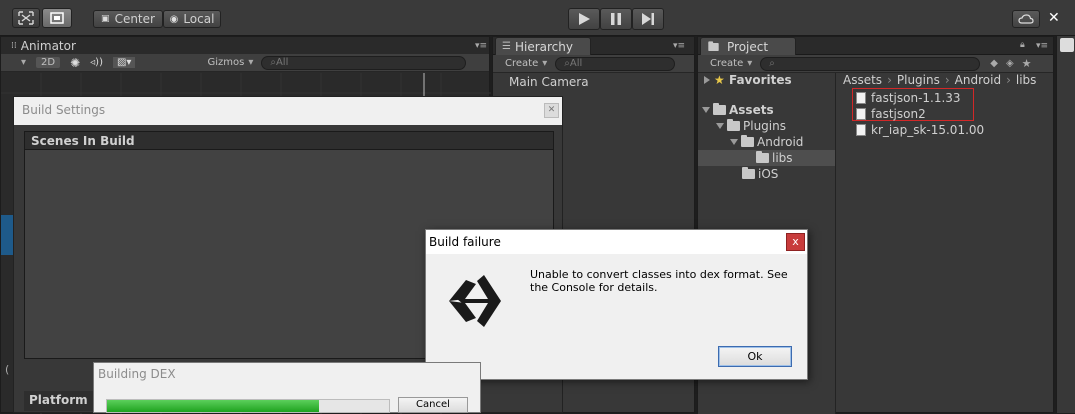 This screenshot has width=1075, height=414. Describe the element at coordinates (978, 80) in the screenshot. I see `breadcrumb-item: Android` at that location.